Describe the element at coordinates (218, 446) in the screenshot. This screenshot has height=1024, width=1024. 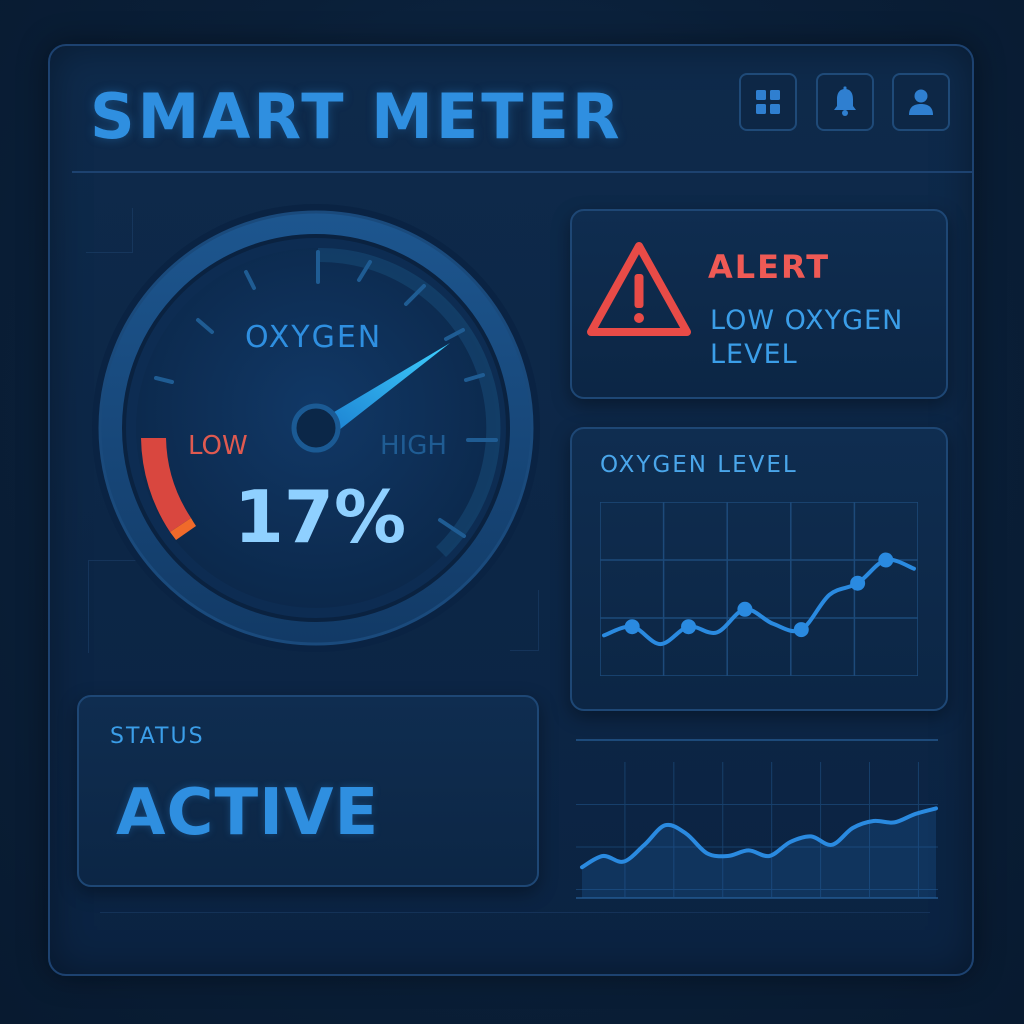
I see `gauge-low-label: LOW` at that location.